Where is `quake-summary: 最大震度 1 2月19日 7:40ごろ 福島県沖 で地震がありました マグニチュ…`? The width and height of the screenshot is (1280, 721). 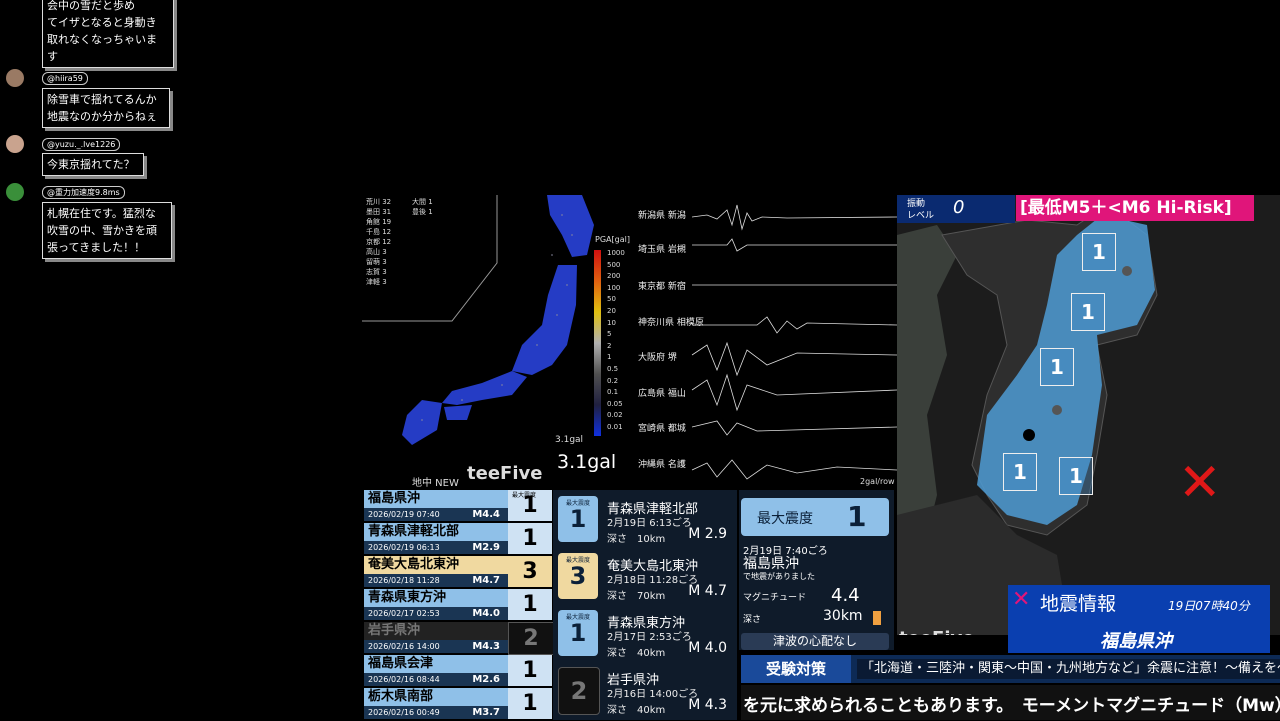
quake-summary: 最大震度 1 2月19日 7:40ごろ 福島県沖 で地震がありました マグニチュ… is located at coordinates (816, 570).